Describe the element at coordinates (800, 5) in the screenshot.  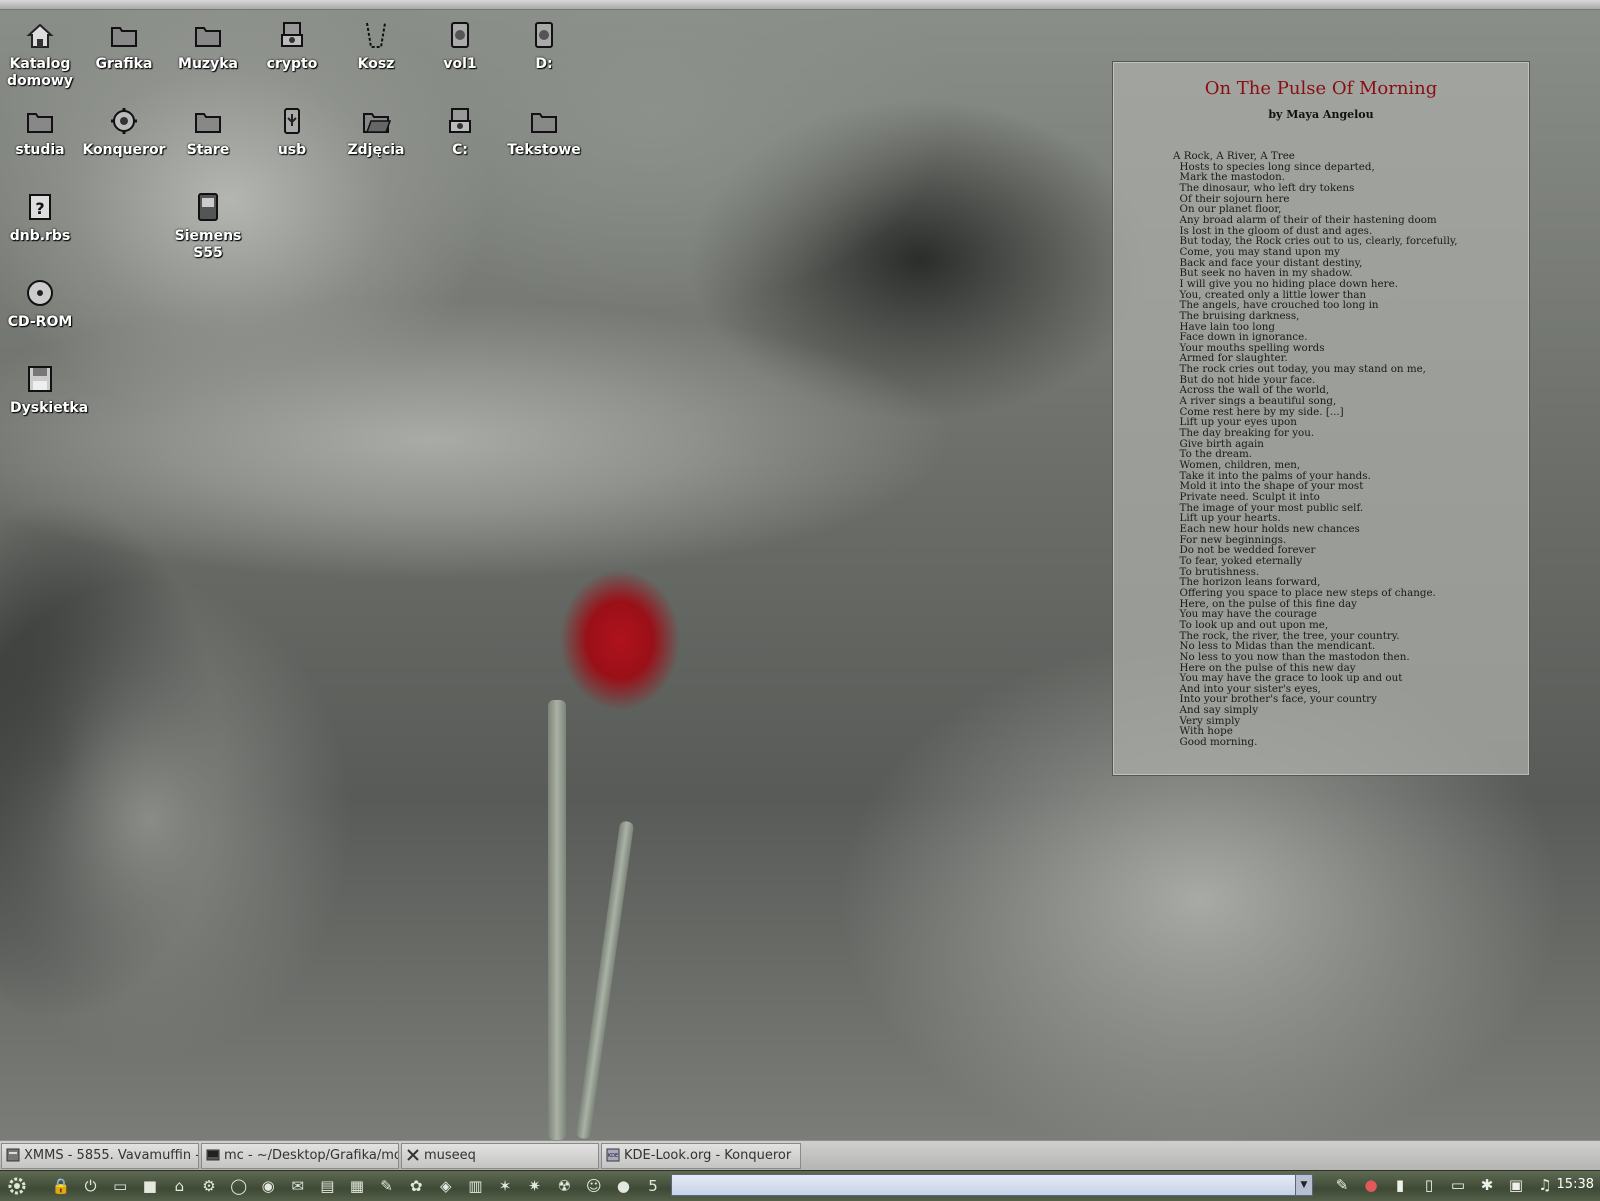
I see `top-edge-bar` at that location.